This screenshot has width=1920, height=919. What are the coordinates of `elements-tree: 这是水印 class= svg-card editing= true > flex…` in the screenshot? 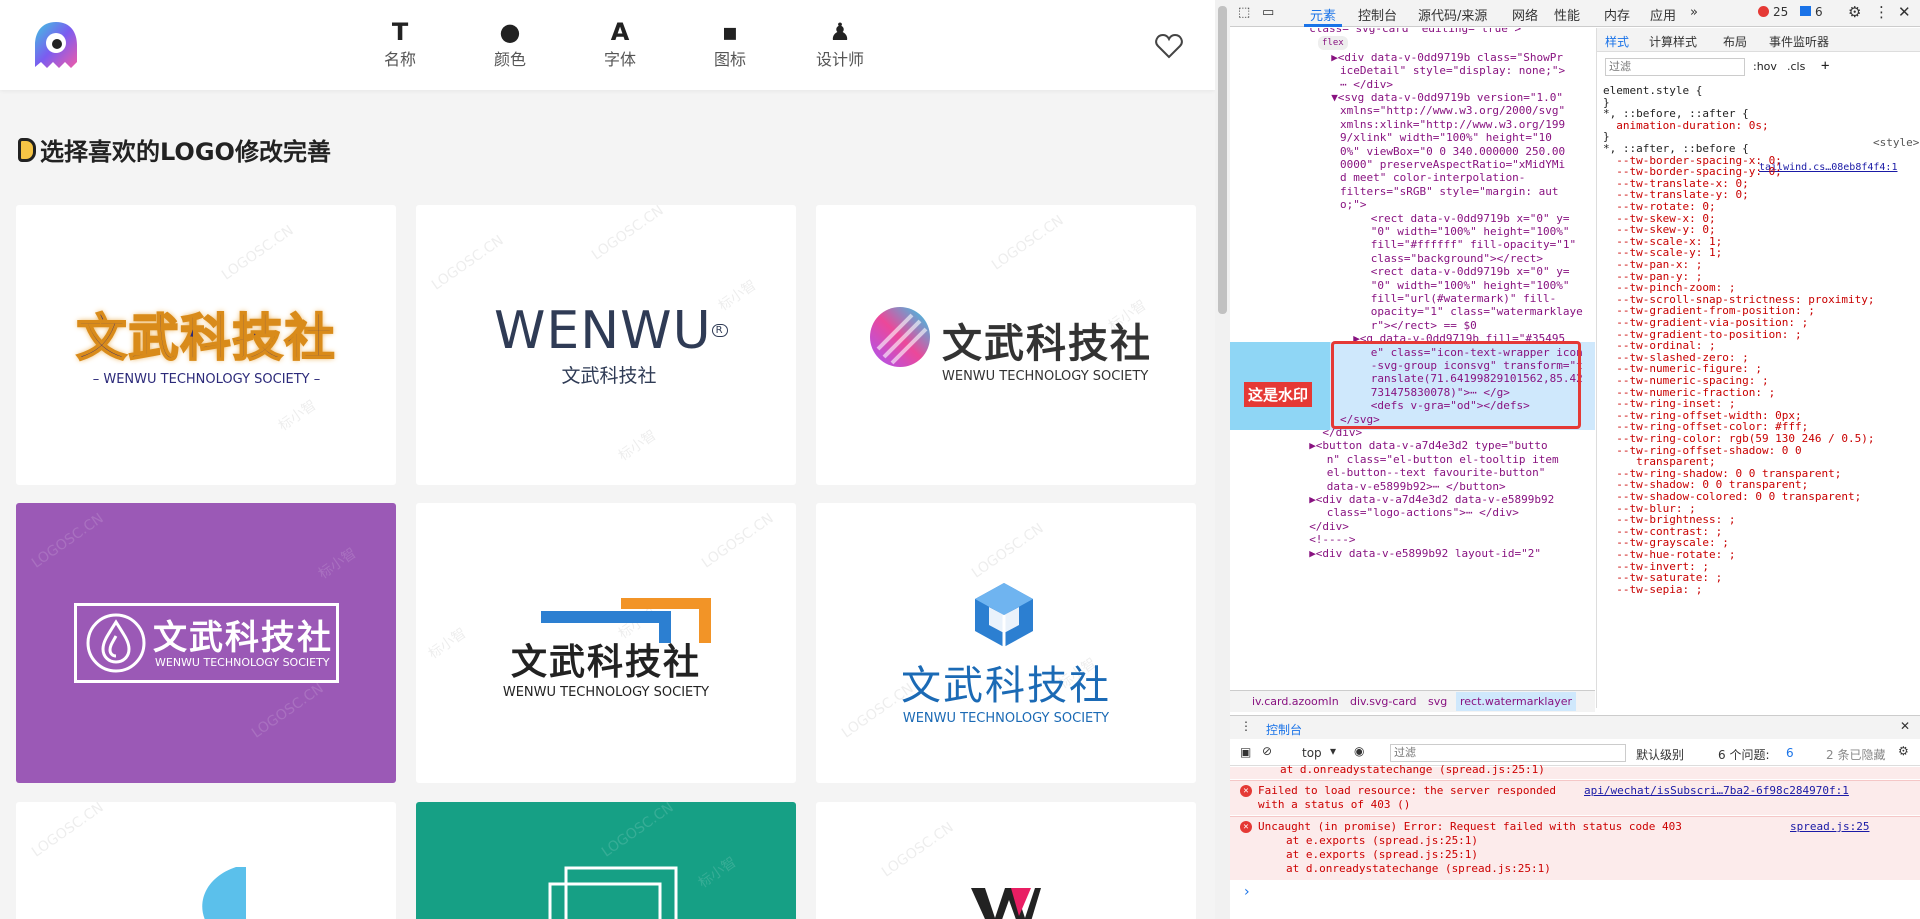 It's located at (1412, 358).